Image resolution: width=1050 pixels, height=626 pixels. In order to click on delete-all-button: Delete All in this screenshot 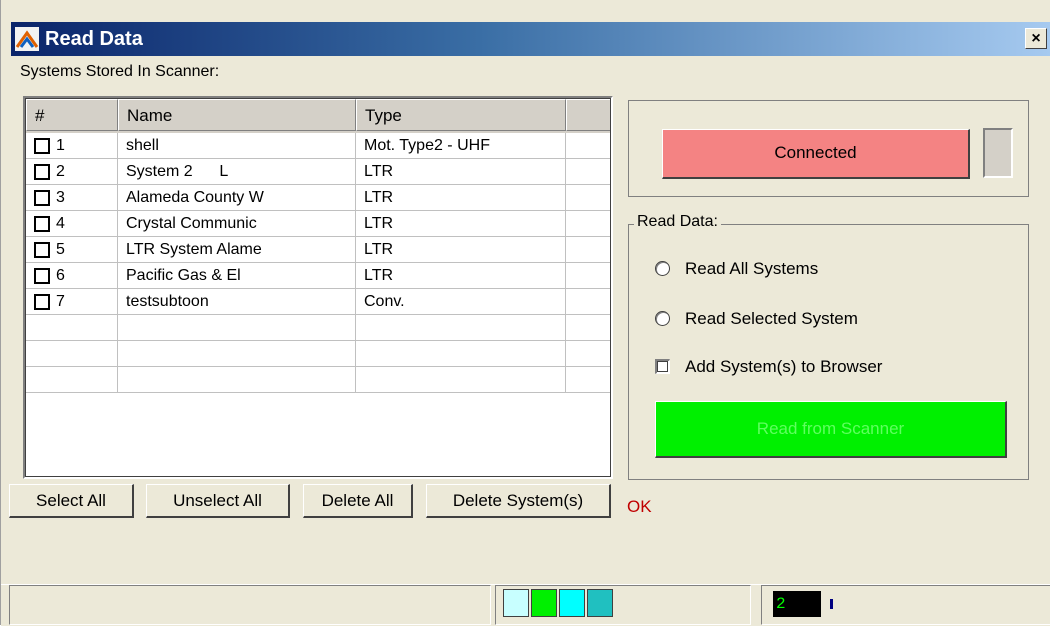, I will do `click(358, 501)`.